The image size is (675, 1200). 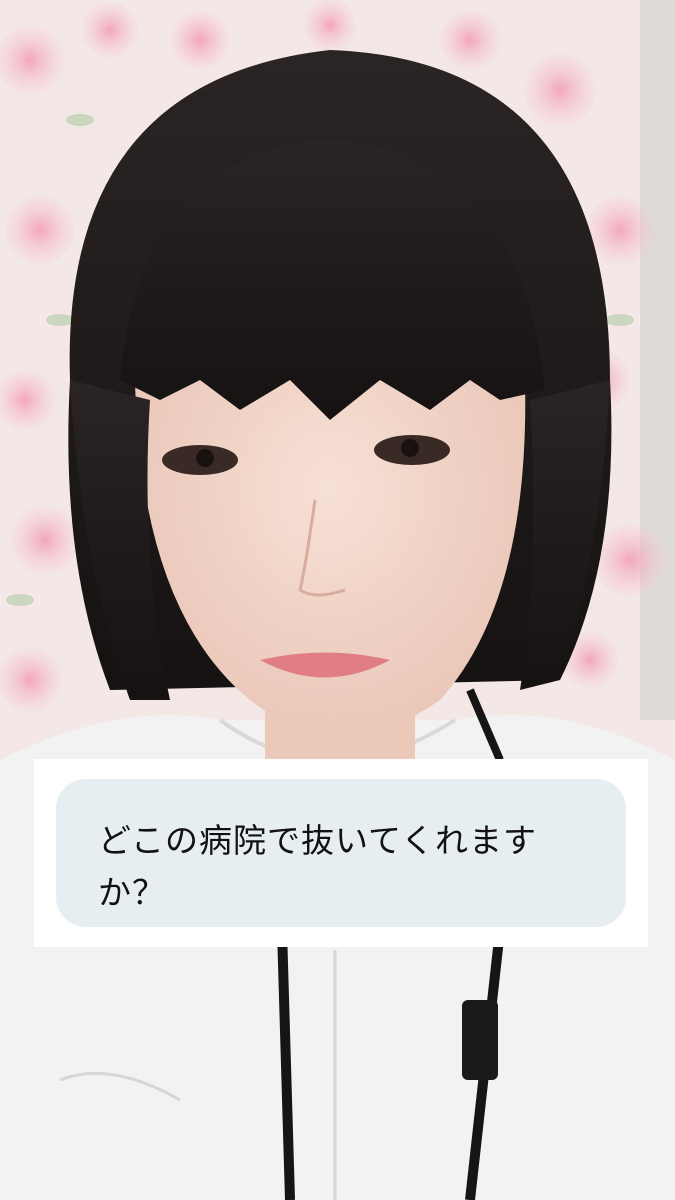 I want to click on comment-bubble: どこの病院で抜いてくれますか？, so click(x=341, y=853).